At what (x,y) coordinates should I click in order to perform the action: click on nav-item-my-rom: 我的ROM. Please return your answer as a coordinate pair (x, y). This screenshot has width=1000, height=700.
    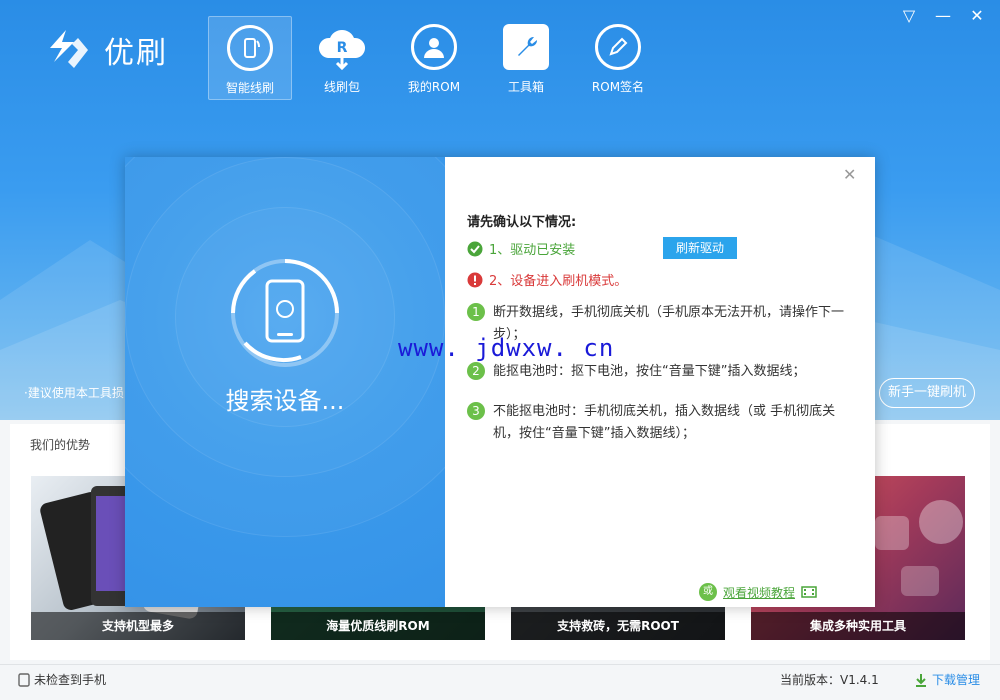
    Looking at the image, I should click on (434, 58).